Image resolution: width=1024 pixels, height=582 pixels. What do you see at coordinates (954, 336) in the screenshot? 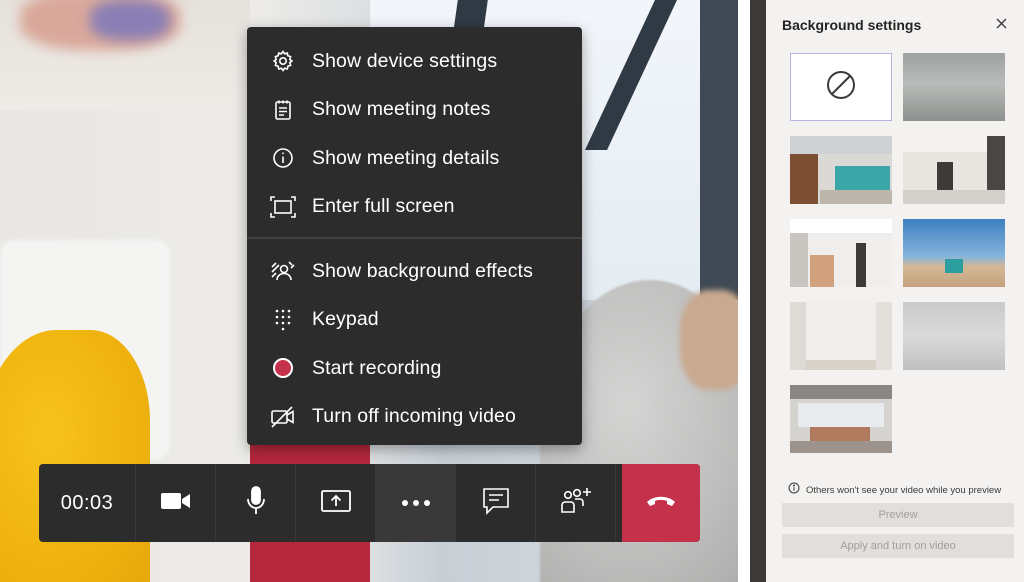
I see `background-option-soft-blur` at bounding box center [954, 336].